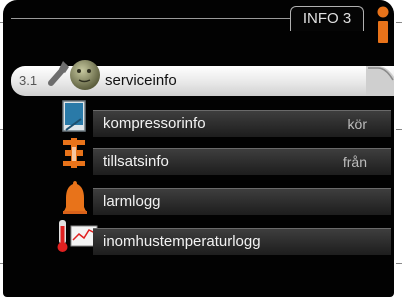  Describe the element at coordinates (132, 201) in the screenshot. I see `menu-item-label: larmlogg` at that location.